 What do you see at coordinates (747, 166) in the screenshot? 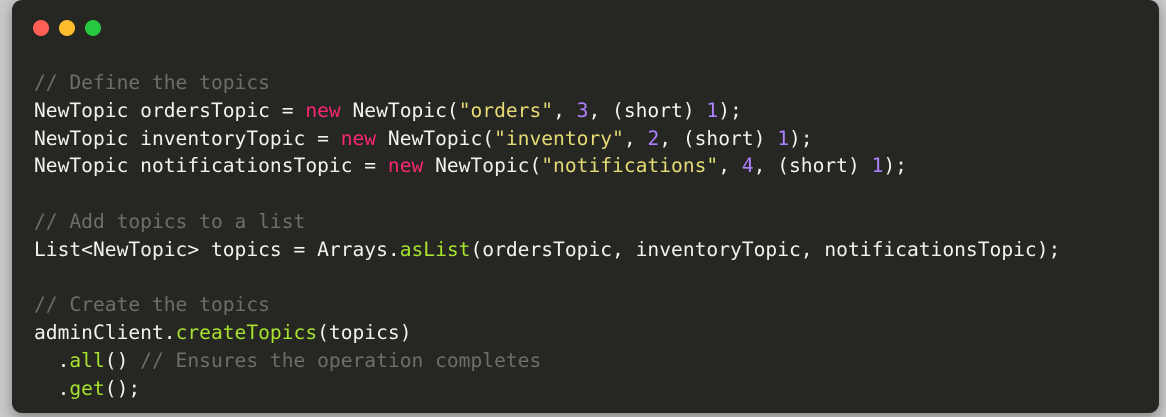
I see `code-number: 4` at bounding box center [747, 166].